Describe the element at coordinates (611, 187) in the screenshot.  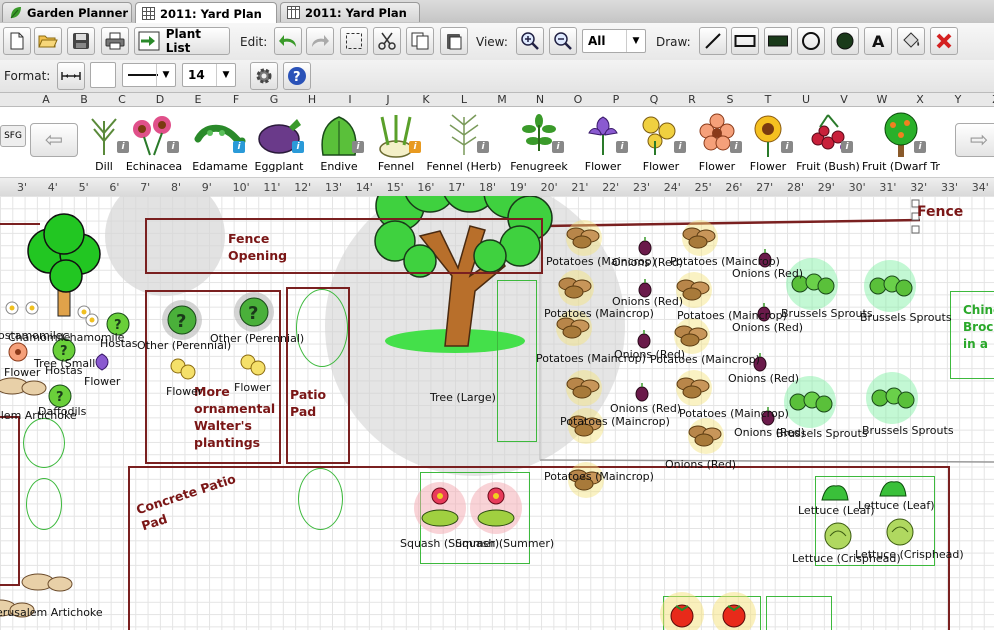
I see `ruler-tick-label: 22'` at that location.